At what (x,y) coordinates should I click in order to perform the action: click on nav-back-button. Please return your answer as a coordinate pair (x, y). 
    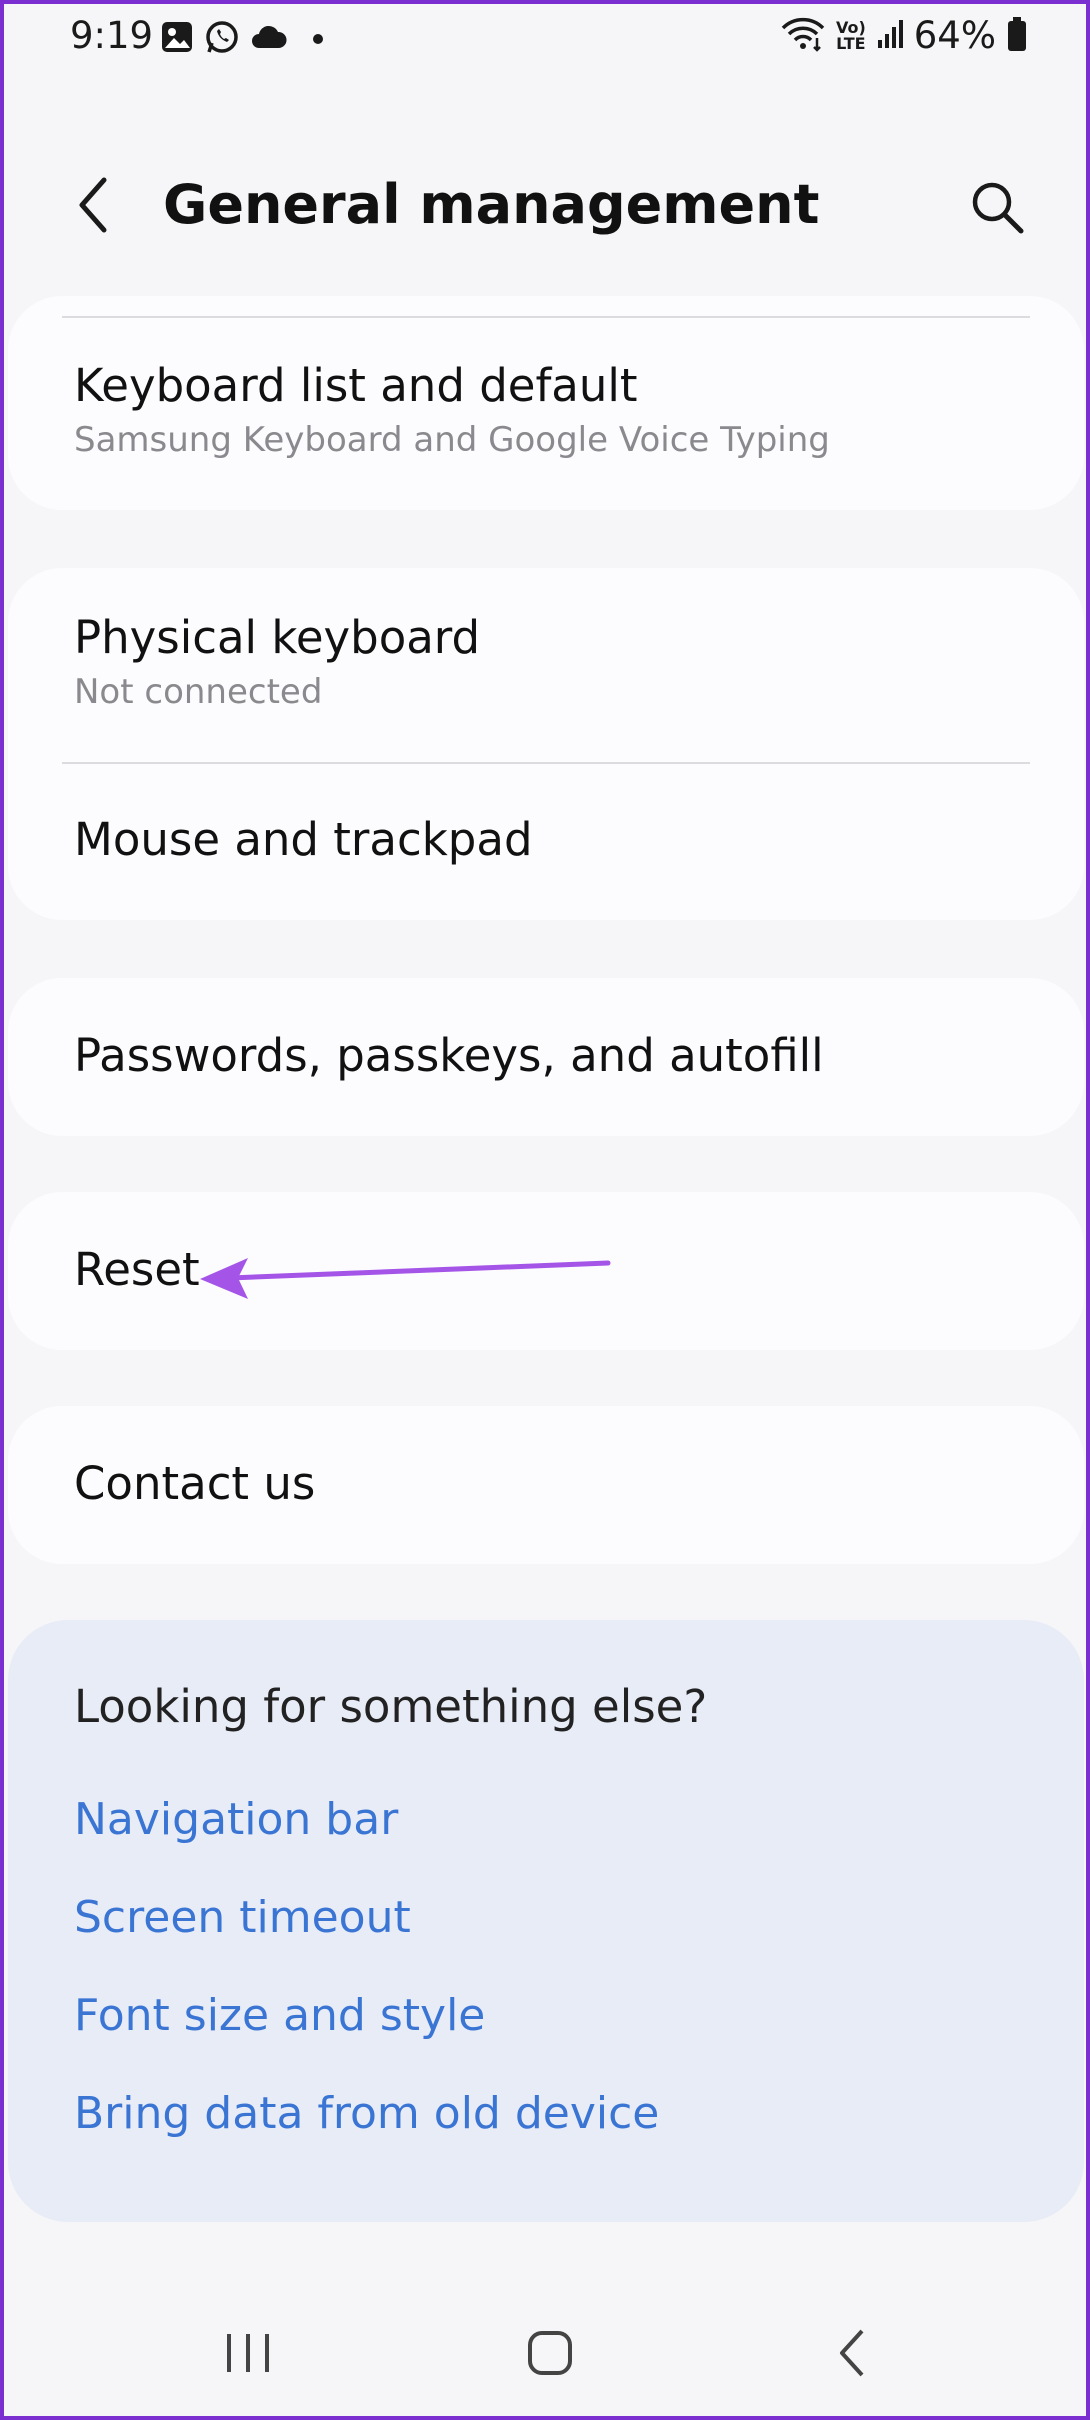
    Looking at the image, I should click on (852, 2353).